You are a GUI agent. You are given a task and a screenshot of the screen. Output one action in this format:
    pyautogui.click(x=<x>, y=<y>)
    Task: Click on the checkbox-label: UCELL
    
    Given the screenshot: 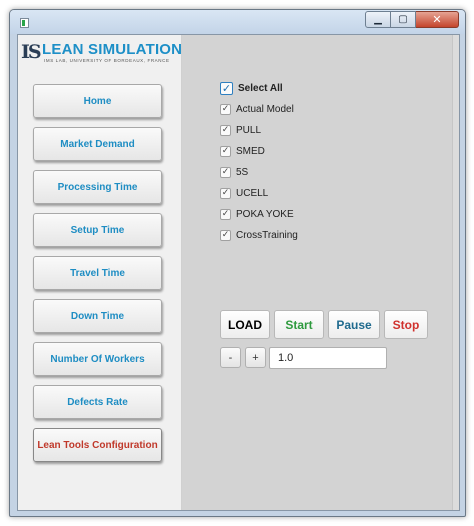 What is the action you would take?
    pyautogui.click(x=252, y=193)
    